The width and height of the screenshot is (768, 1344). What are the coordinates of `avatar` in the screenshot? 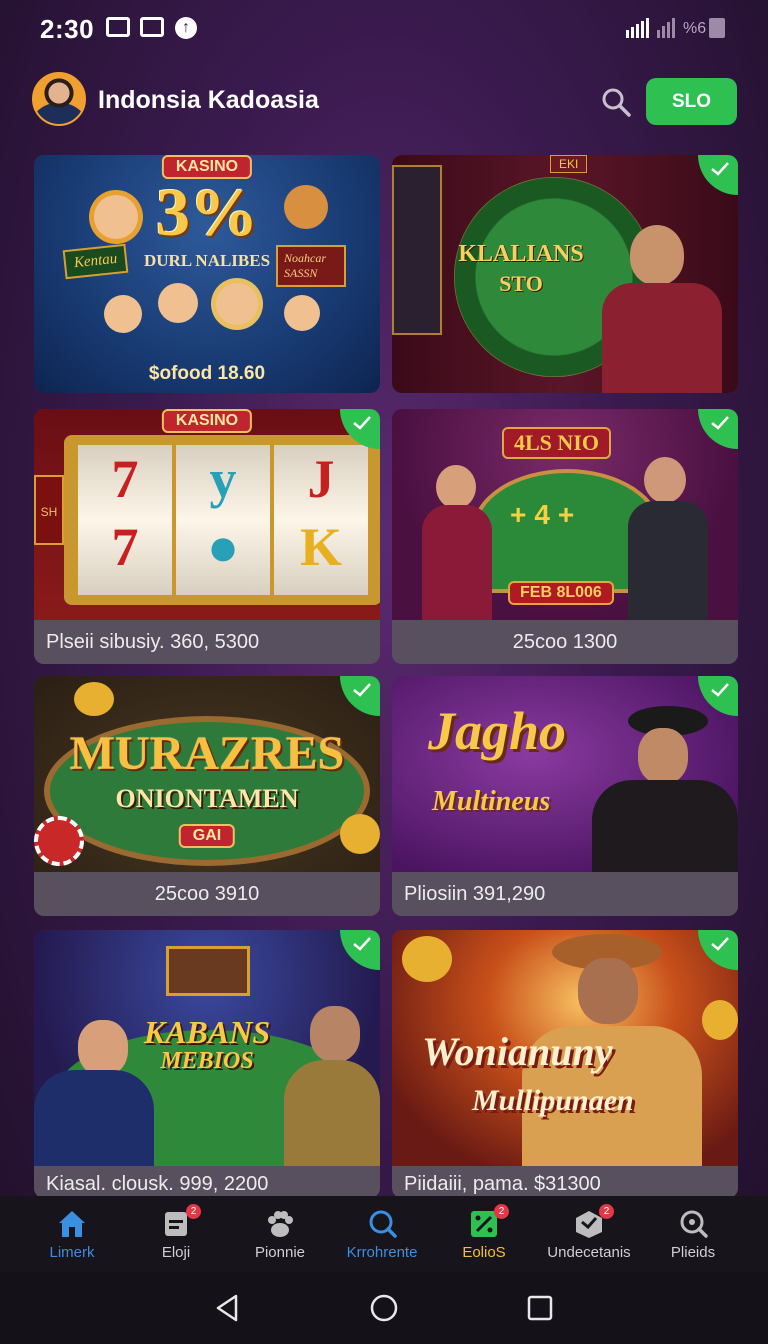 It's located at (59, 99).